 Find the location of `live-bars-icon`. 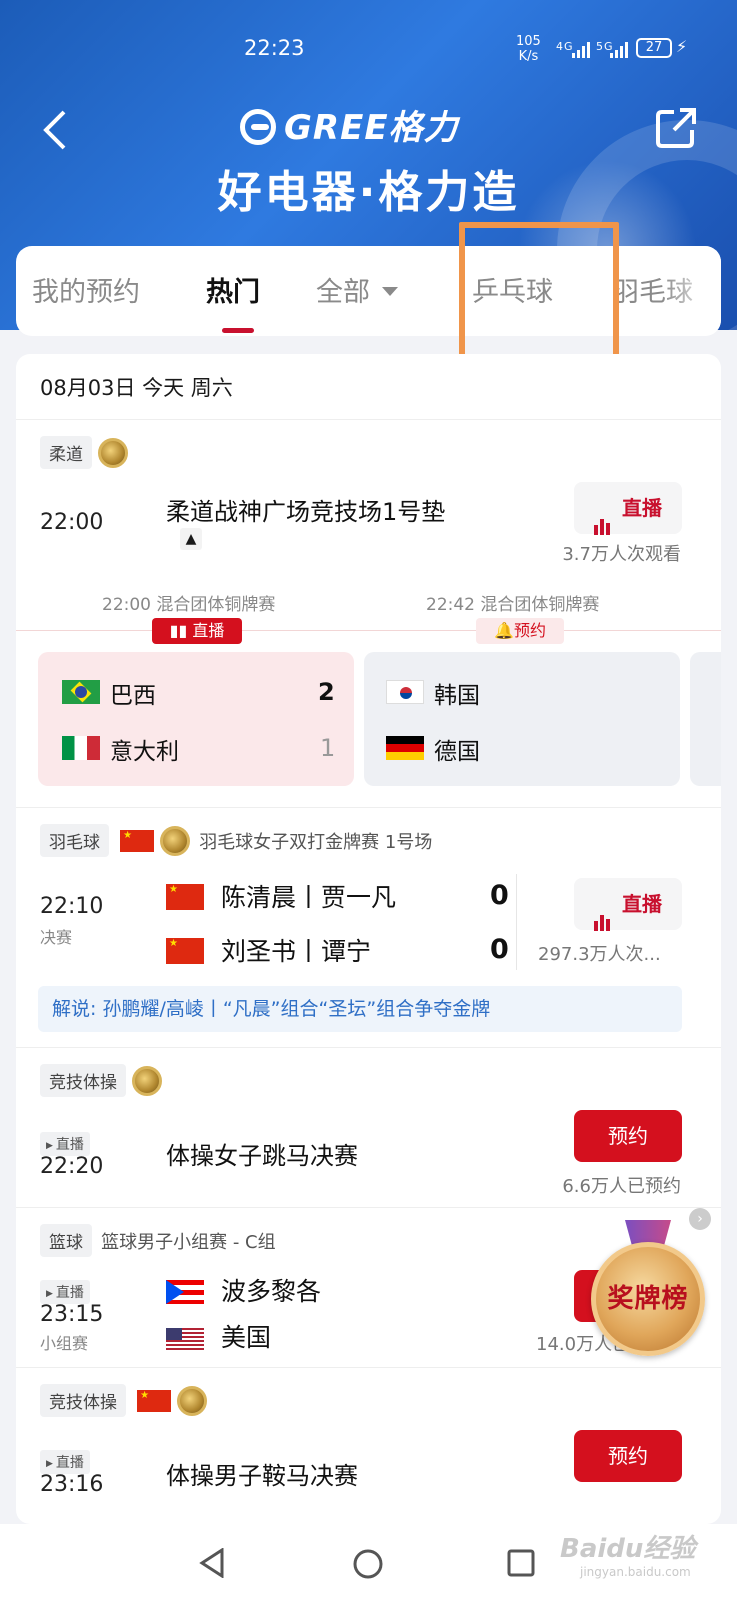

live-bars-icon is located at coordinates (603, 509).